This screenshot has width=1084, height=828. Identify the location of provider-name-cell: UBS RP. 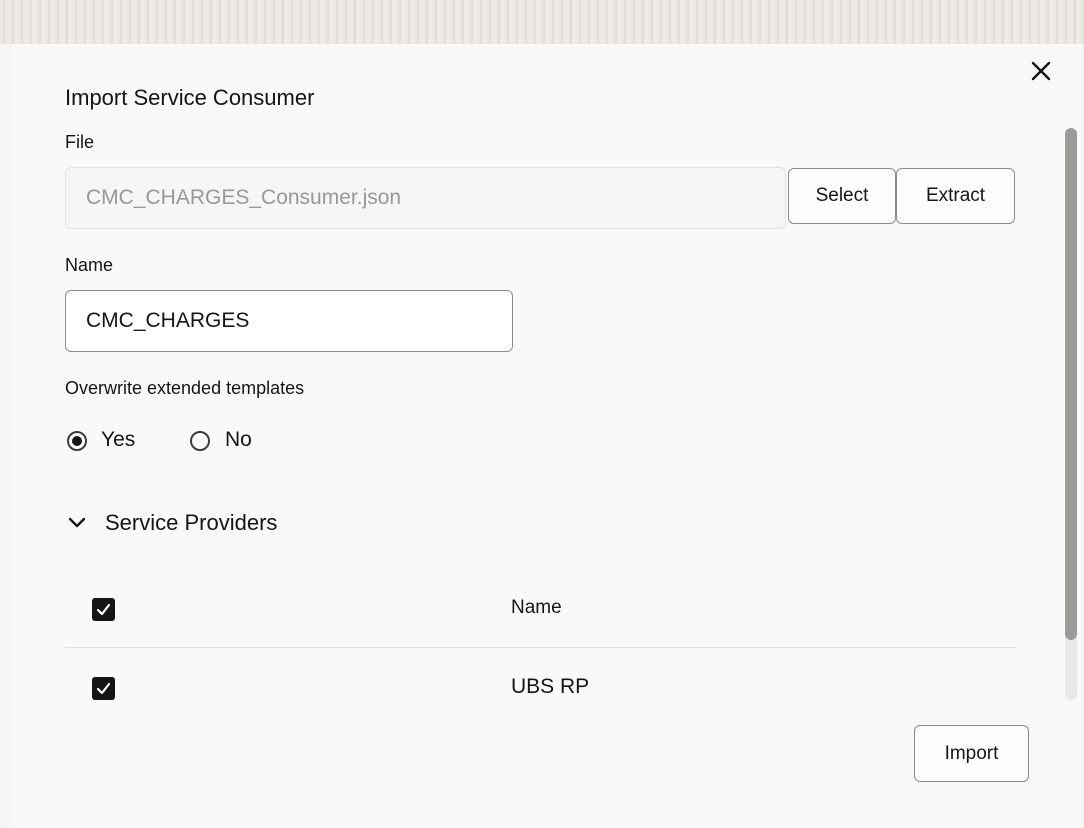
(550, 686).